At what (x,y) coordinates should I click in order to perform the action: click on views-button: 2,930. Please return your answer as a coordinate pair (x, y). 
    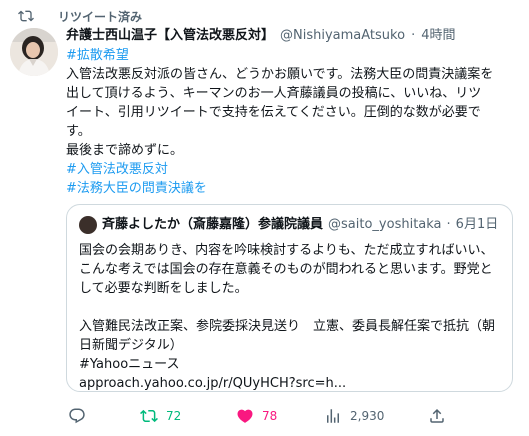
    Looking at the image, I should click on (354, 416).